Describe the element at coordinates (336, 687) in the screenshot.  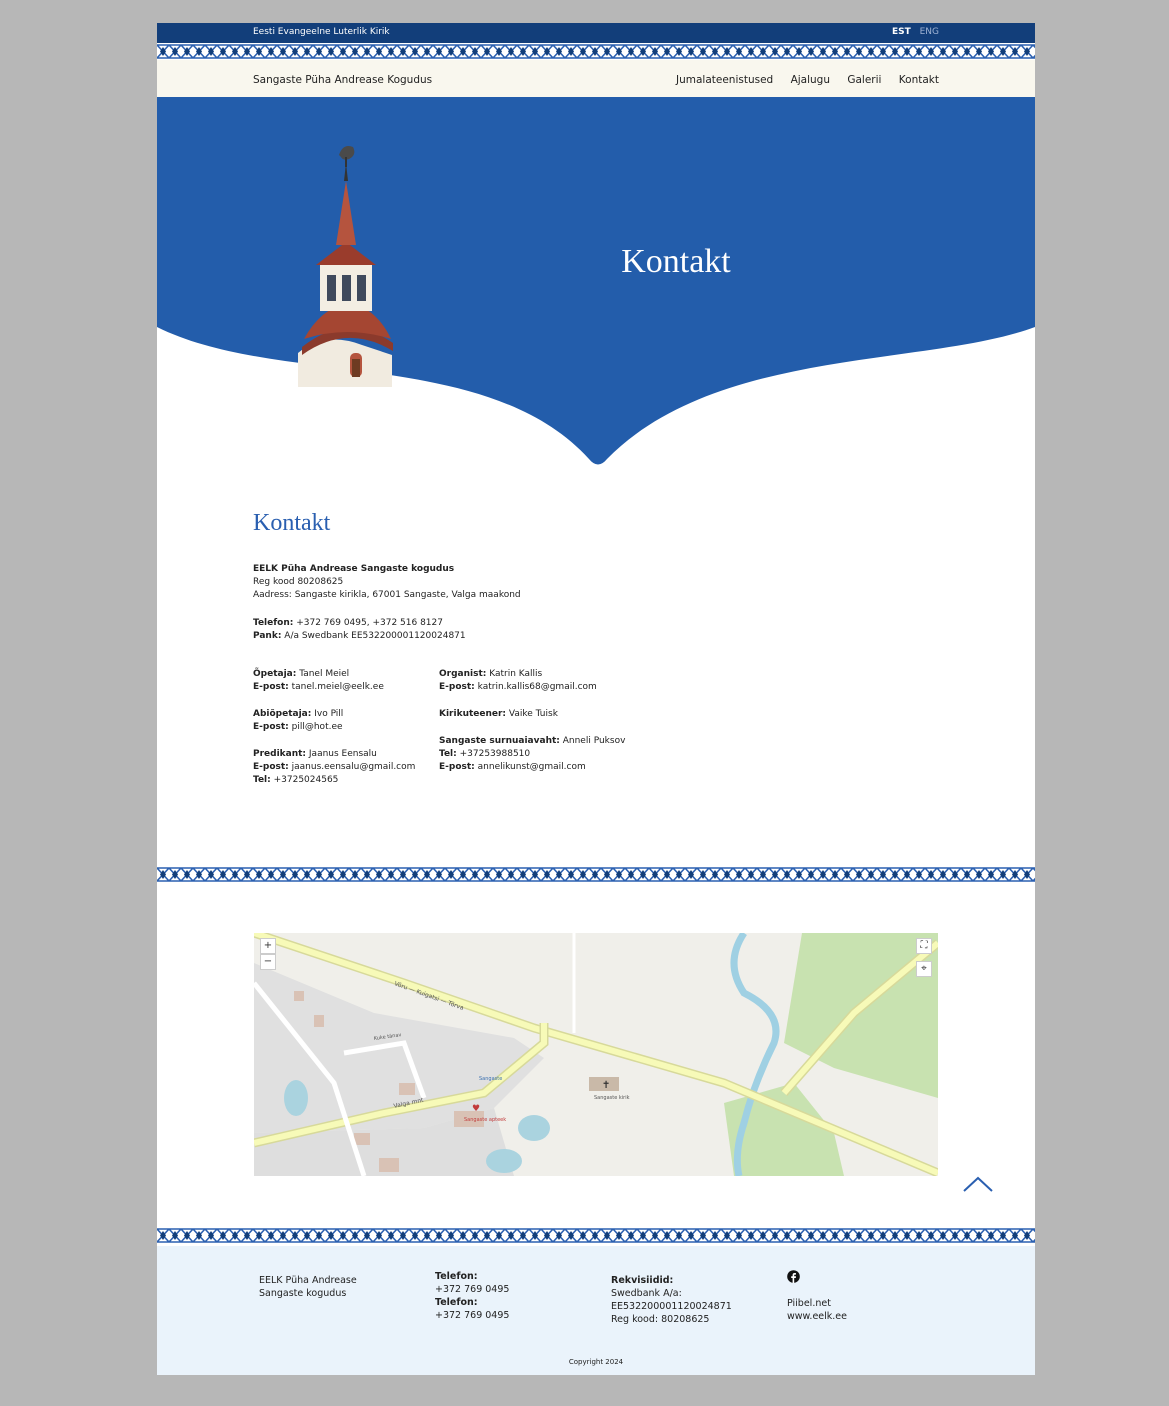
I see `email-value: tanel.meiel@eelk.ee` at that location.